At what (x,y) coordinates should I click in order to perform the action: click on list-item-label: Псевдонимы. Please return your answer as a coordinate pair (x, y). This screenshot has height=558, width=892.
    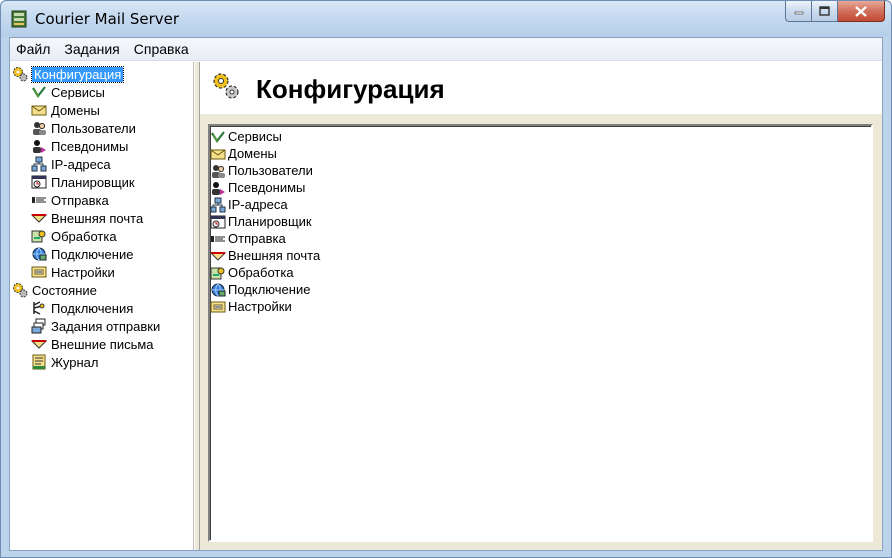
    Looking at the image, I should click on (267, 187).